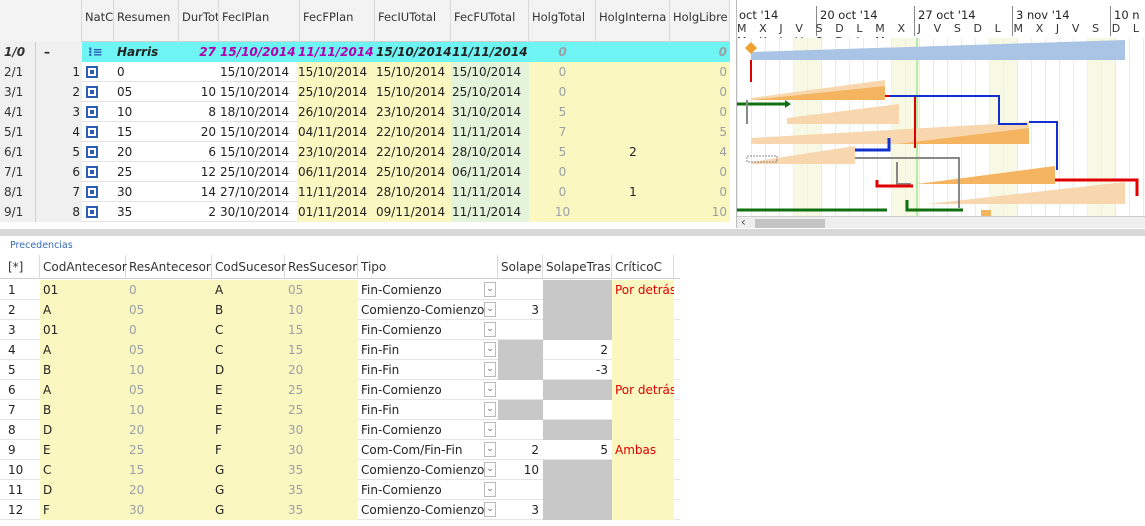  Describe the element at coordinates (18, 92) in the screenshot. I see `row-header: 3/1` at that location.